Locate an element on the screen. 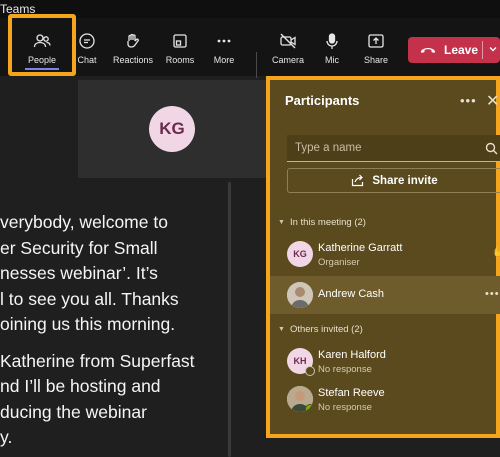 The image size is (500, 457). share-button: Share is located at coordinates (376, 47).